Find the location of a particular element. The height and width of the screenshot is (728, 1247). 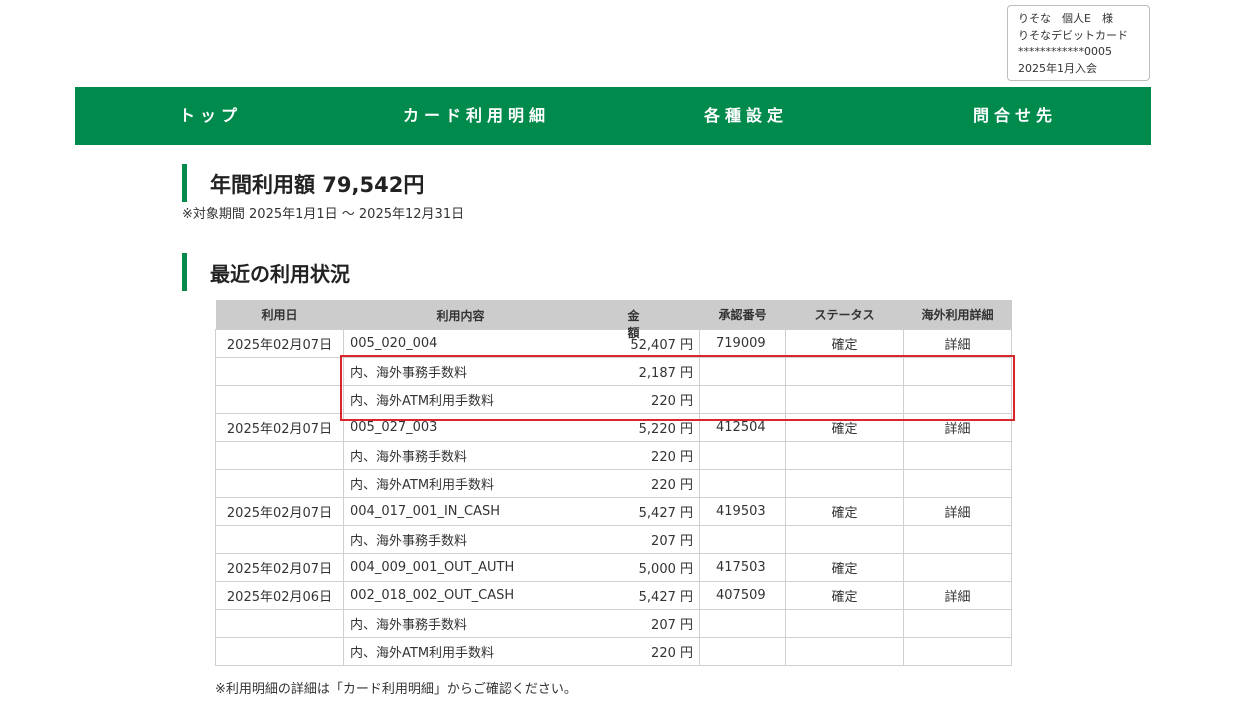

cell-content: 004_009_001_OUT_AUTH is located at coordinates (468, 567).